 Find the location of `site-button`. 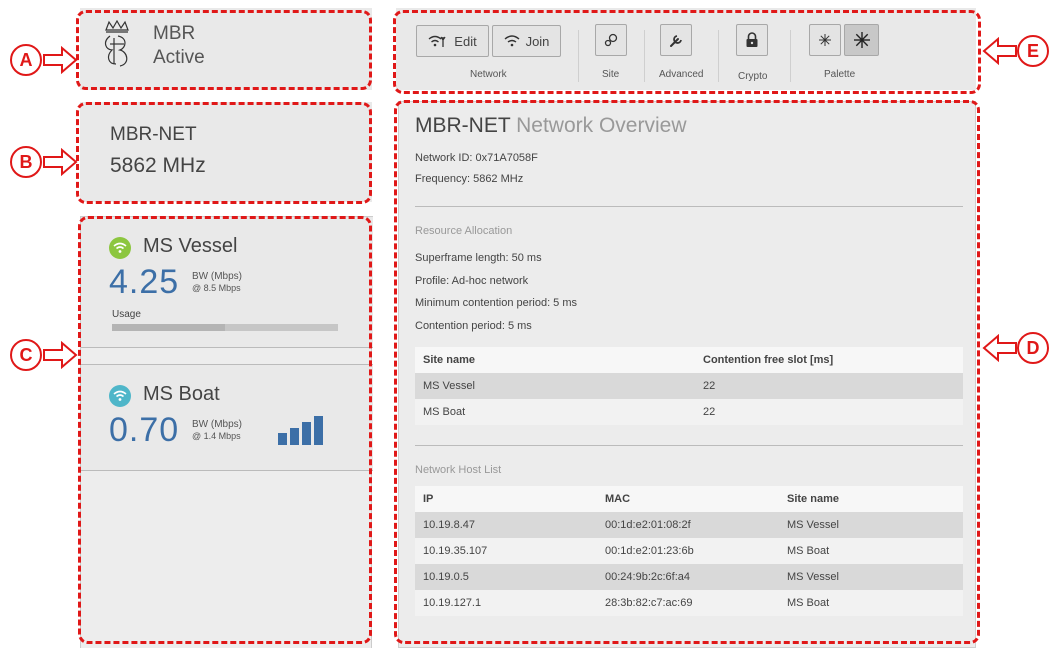

site-button is located at coordinates (611, 40).